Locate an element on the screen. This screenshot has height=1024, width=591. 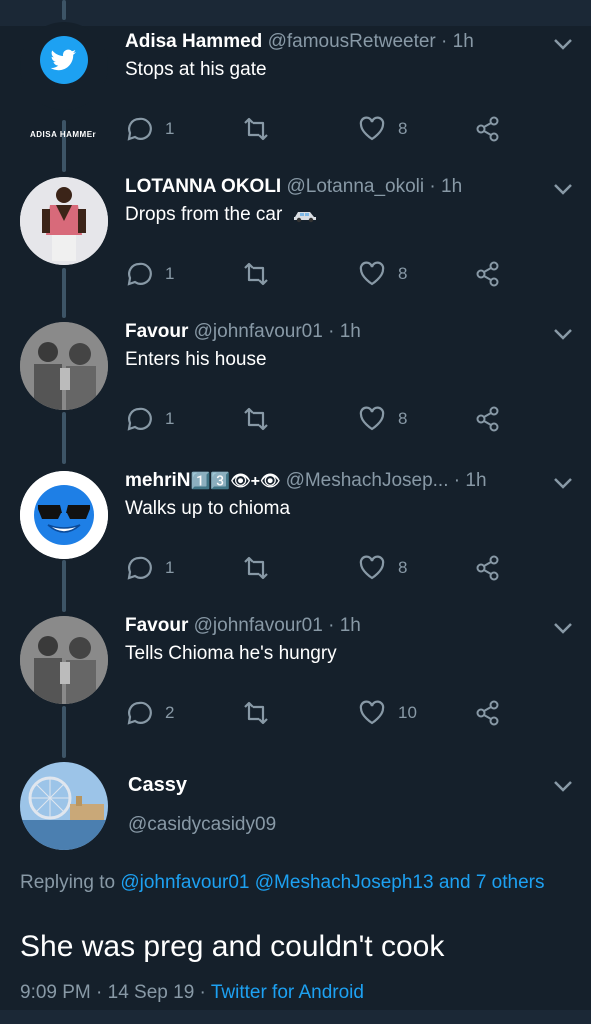
display-name-emoji: 1️⃣3️⃣👁+👁 is located at coordinates (235, 481).